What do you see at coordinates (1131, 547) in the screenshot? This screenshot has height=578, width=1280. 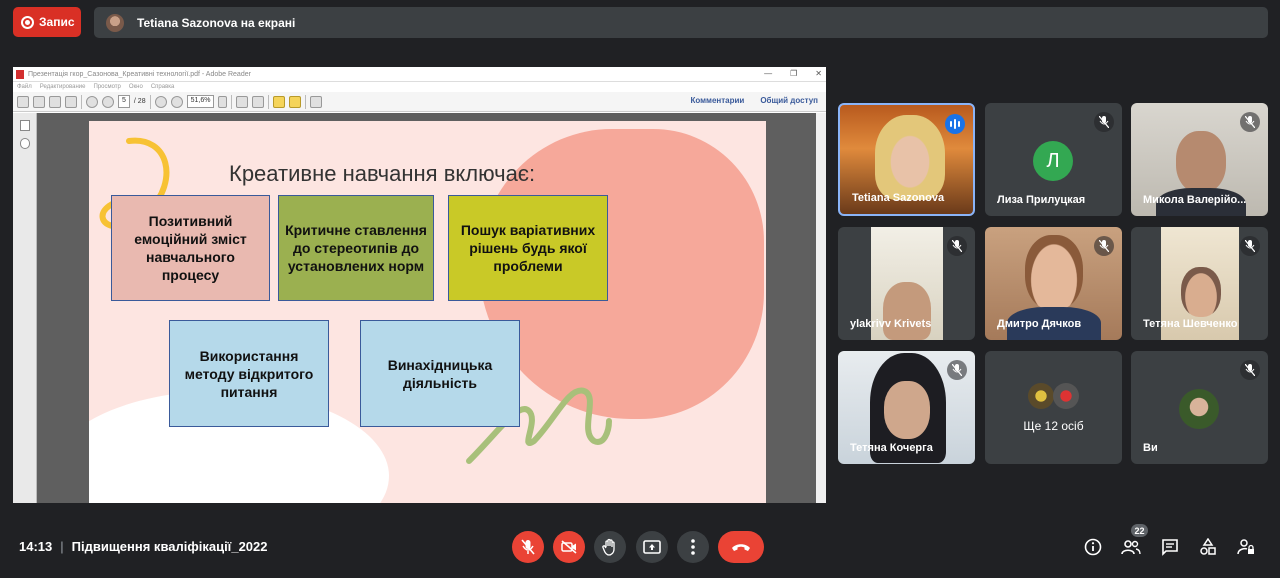 I see `people-button` at bounding box center [1131, 547].